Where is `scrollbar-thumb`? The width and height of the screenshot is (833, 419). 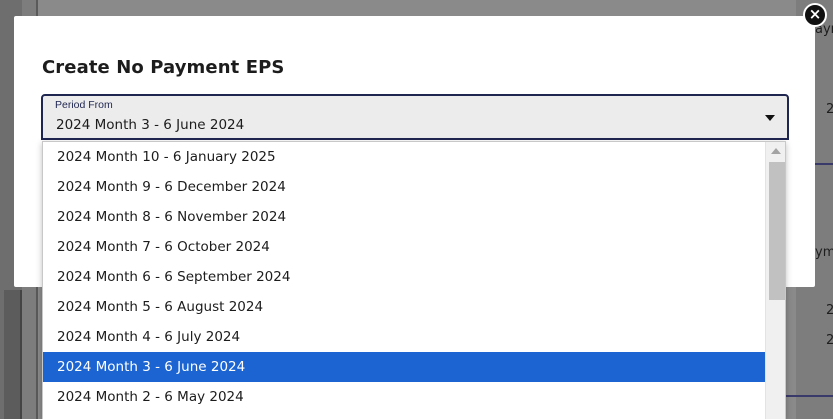 scrollbar-thumb is located at coordinates (777, 231).